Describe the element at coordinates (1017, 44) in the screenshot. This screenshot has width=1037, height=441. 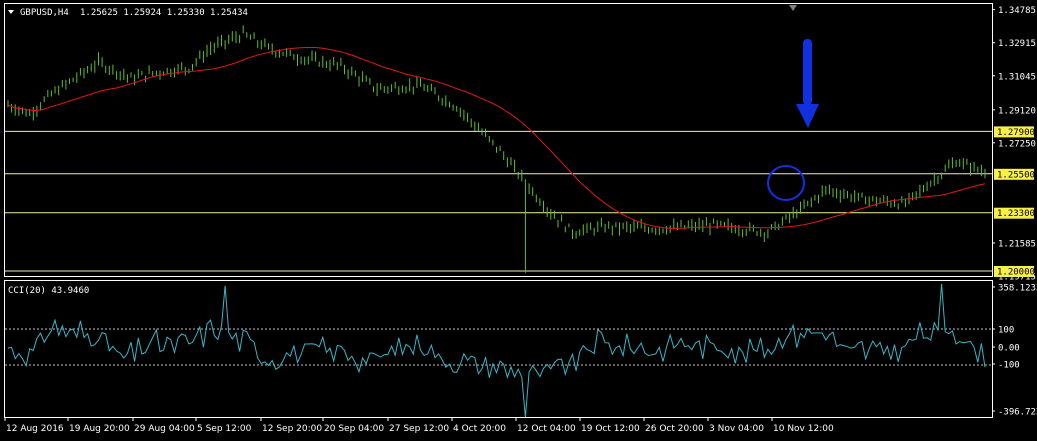
I see `price-tick-label: 1.32915` at that location.